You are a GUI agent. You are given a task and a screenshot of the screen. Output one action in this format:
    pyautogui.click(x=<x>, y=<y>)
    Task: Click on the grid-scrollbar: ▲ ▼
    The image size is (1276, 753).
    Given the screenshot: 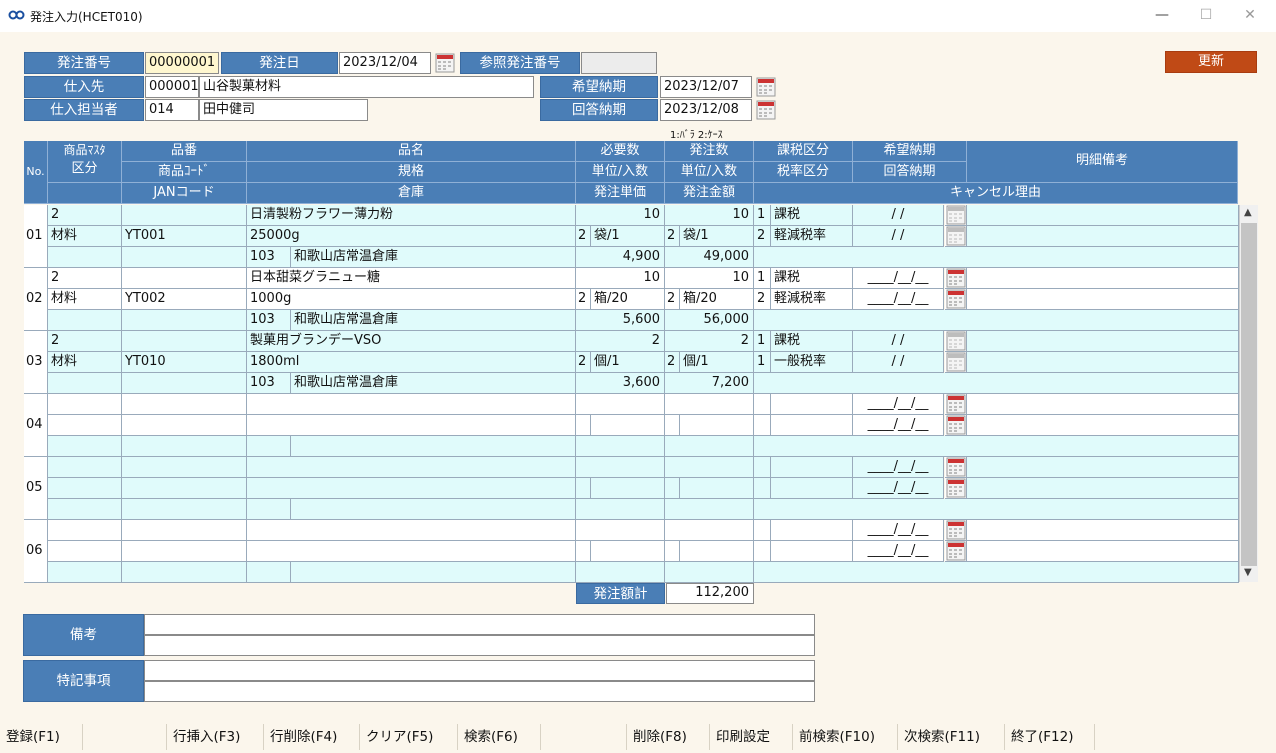 What is the action you would take?
    pyautogui.click(x=1248, y=393)
    